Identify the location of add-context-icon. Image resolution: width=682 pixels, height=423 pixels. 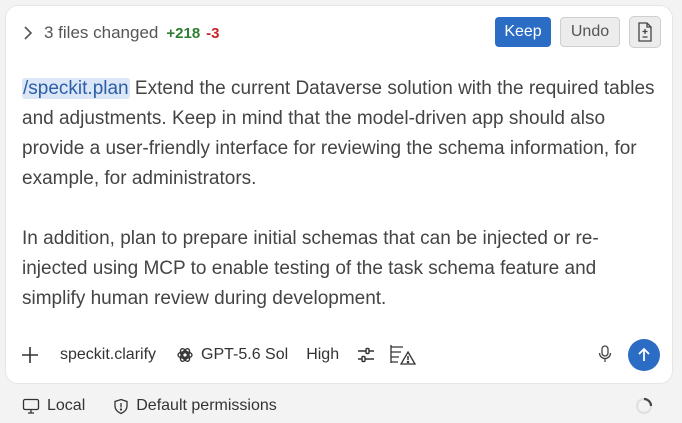
(30, 355).